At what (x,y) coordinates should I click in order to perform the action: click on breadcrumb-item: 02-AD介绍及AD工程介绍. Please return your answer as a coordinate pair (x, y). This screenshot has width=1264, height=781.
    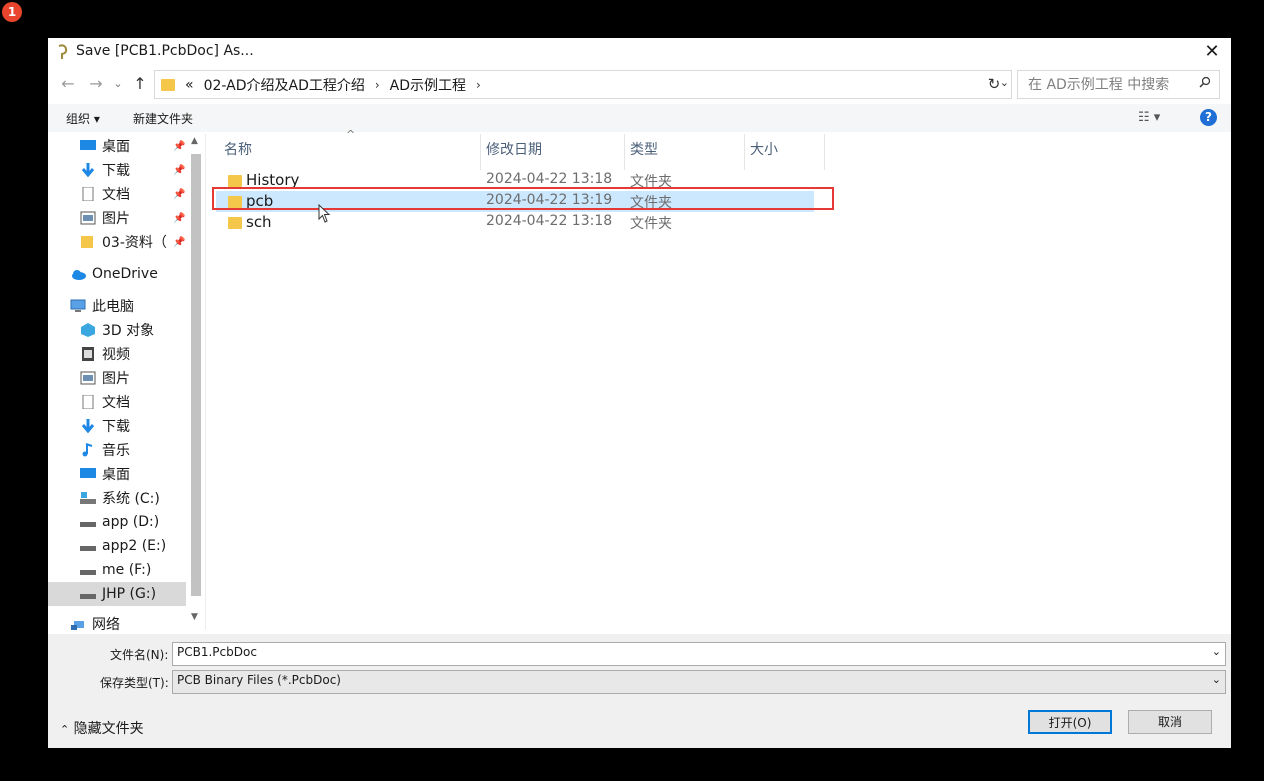
    Looking at the image, I should click on (284, 85).